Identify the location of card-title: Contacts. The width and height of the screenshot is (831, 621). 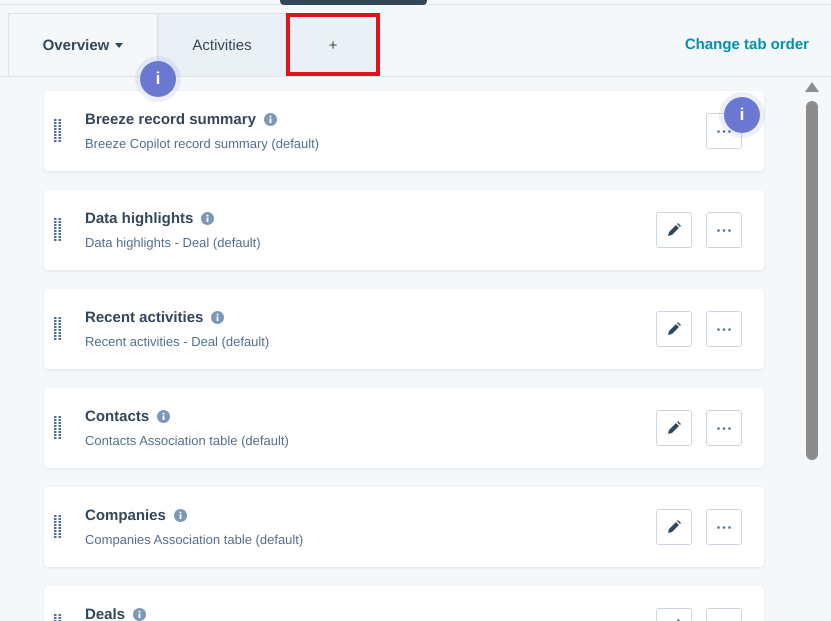
(117, 416).